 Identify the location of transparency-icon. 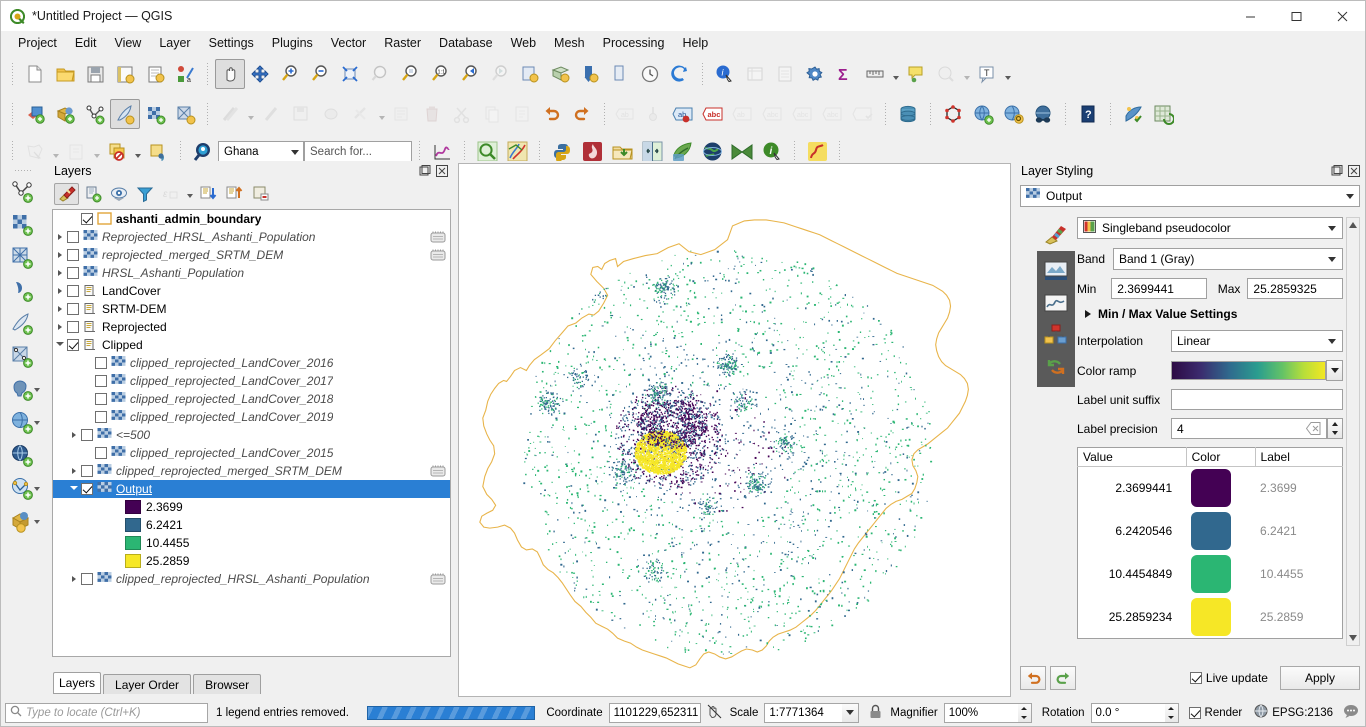
(1056, 271).